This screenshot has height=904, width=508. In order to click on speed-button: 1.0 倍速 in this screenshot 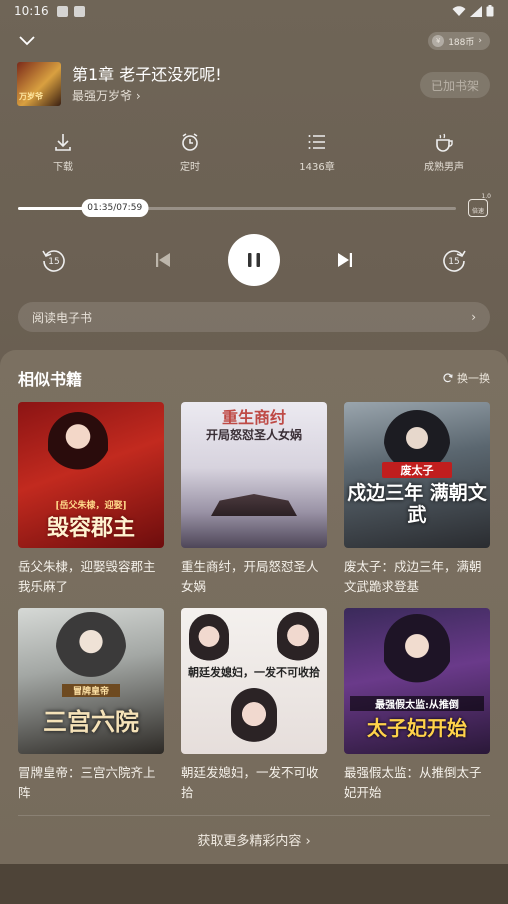, I will do `click(479, 205)`.